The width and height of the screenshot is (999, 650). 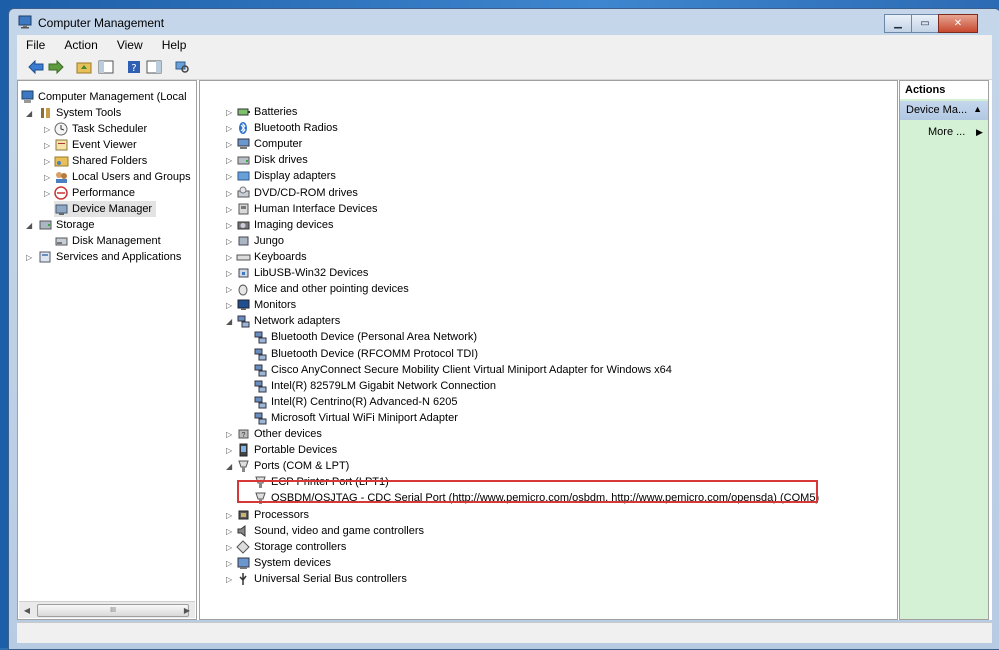 I want to click on more-actions: More ... ▶, so click(x=955, y=132).